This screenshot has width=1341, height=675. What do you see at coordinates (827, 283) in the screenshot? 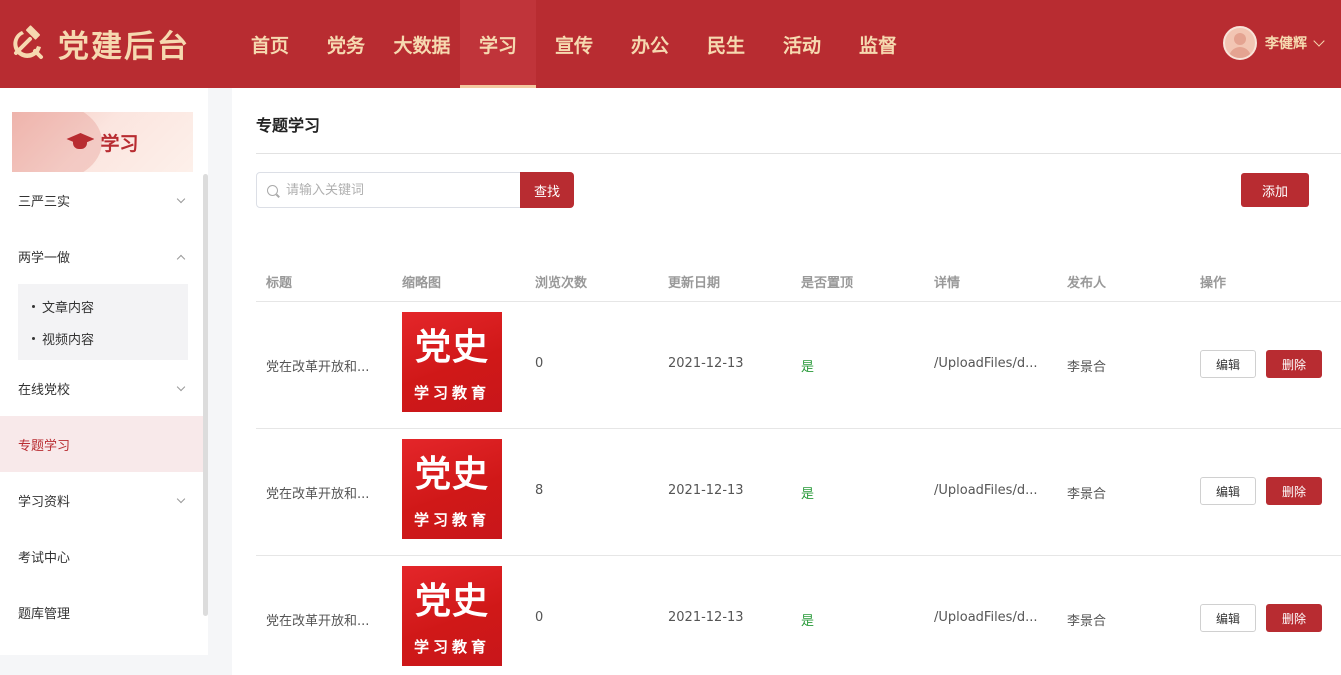
I see `column-header-pinned: 是否置顶` at bounding box center [827, 283].